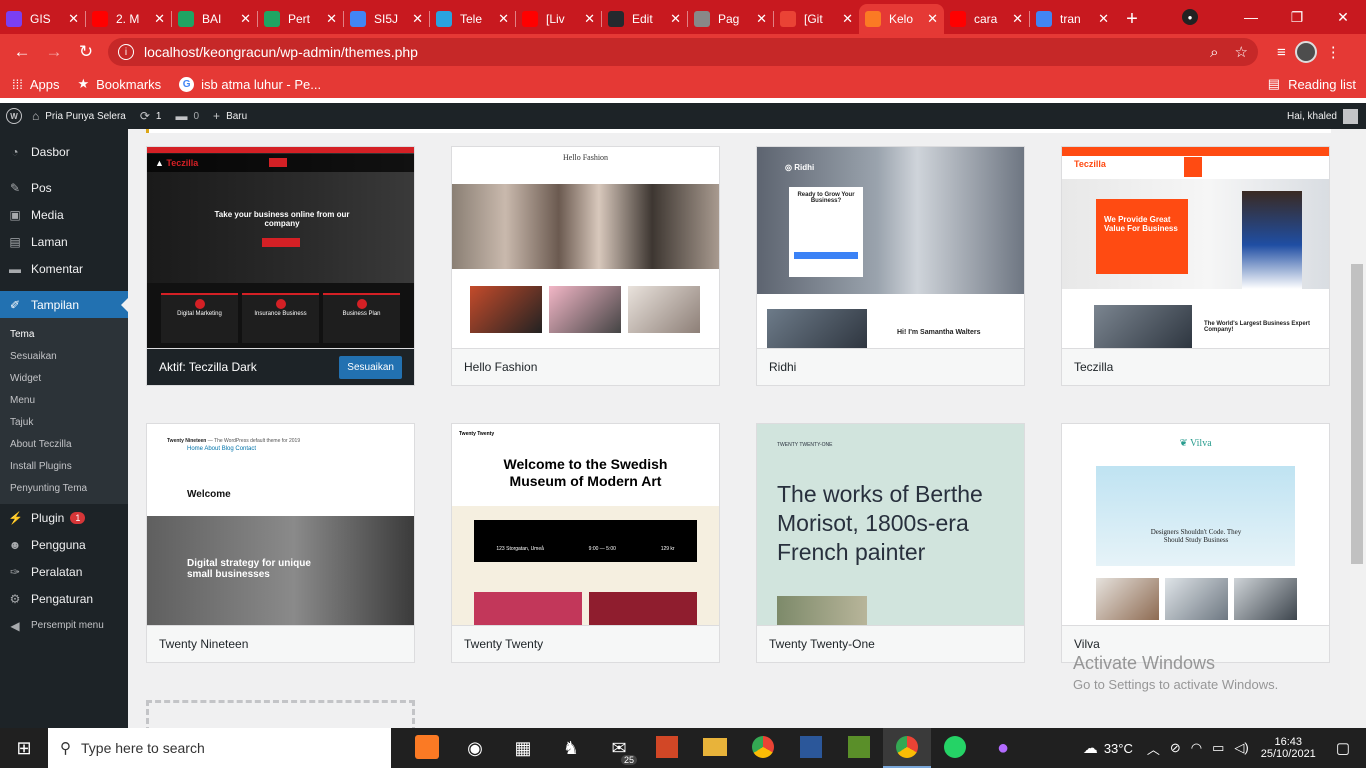 The image size is (1366, 768). What do you see at coordinates (64, 422) in the screenshot?
I see `submenu-tajuk: Tajuk` at bounding box center [64, 422].